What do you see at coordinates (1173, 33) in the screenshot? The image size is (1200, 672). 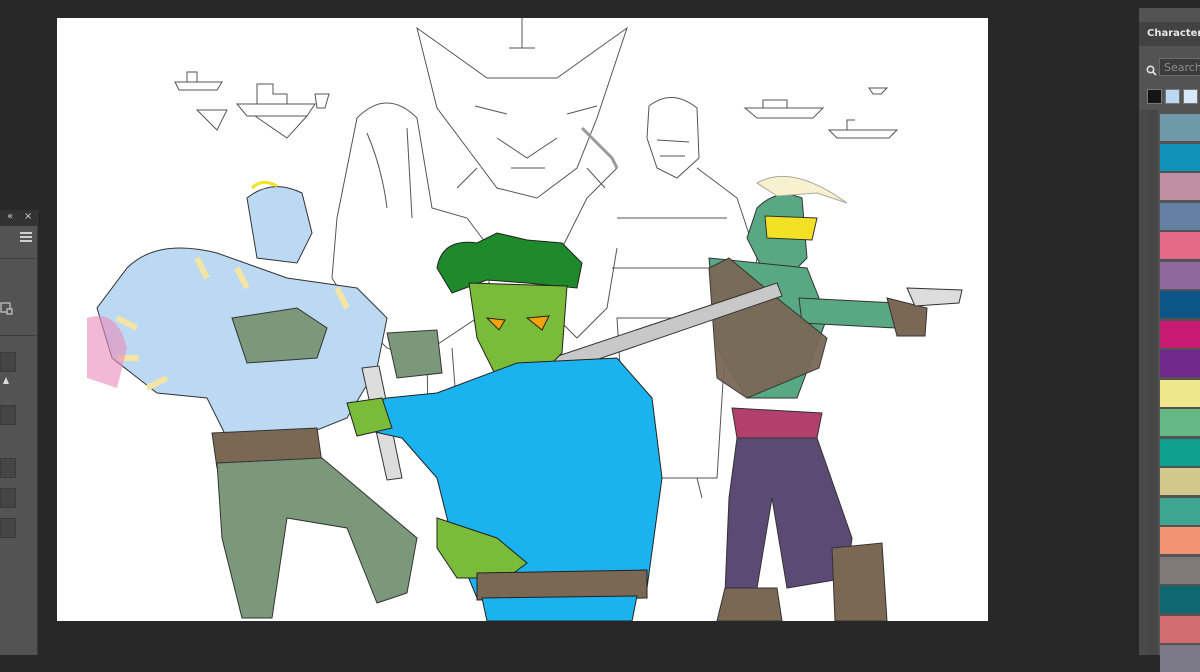 I see `tab-character: Character` at bounding box center [1173, 33].